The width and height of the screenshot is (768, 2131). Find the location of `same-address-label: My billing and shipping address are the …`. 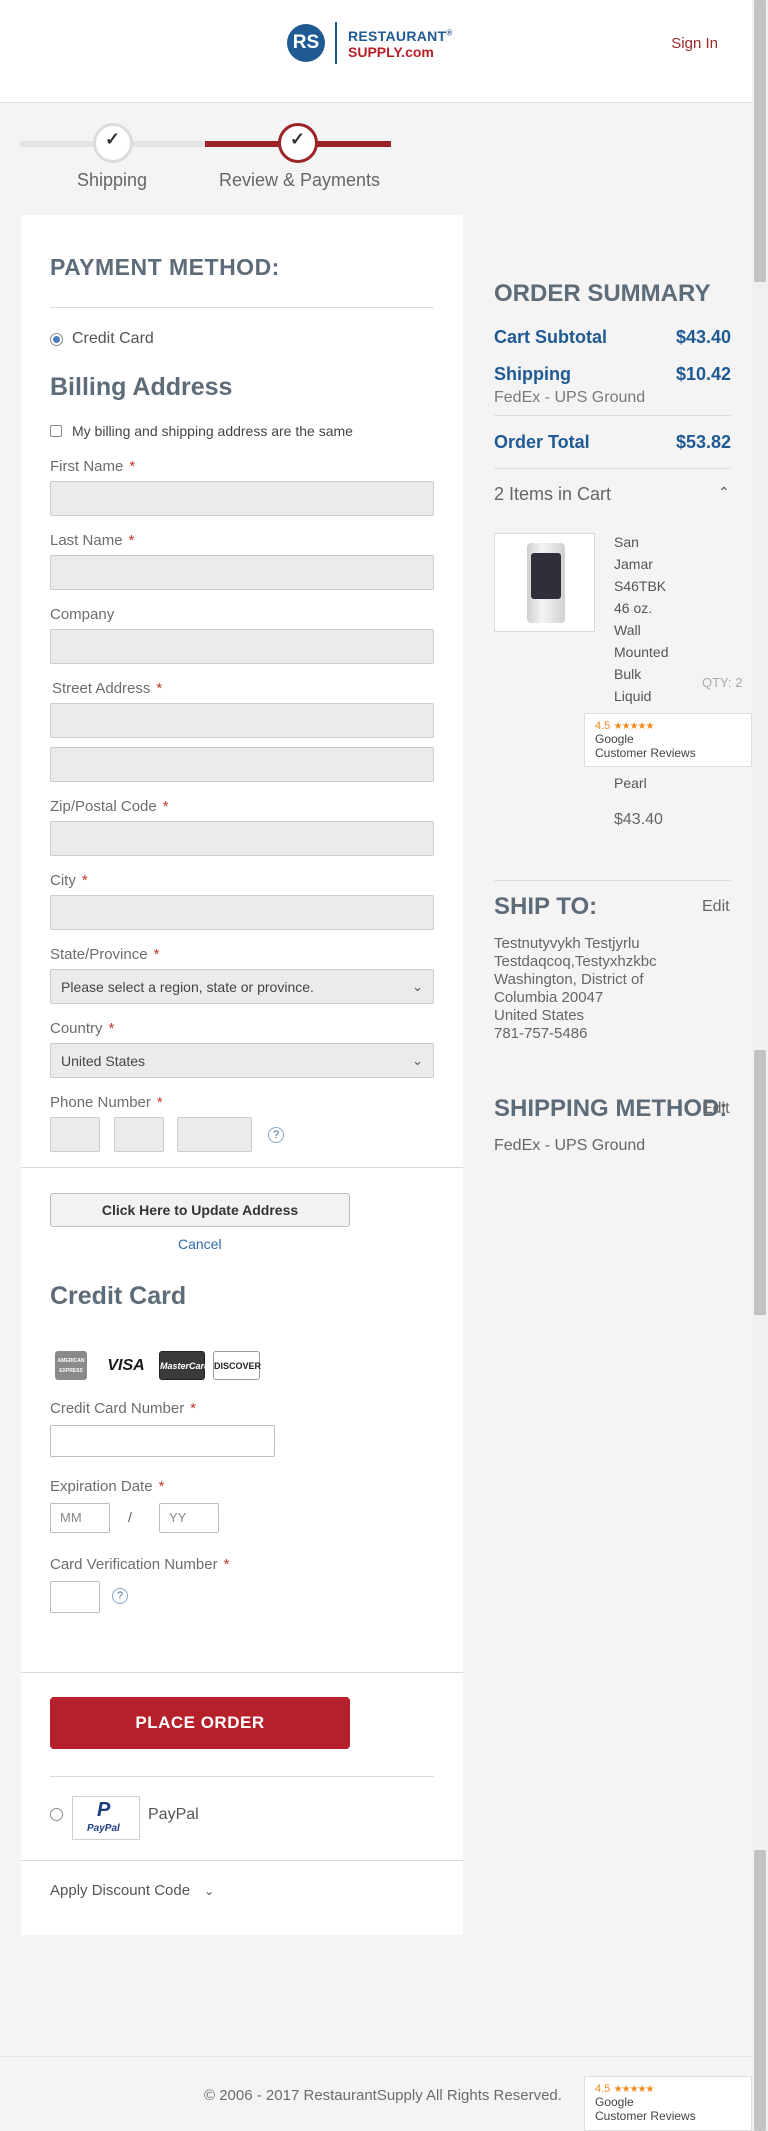

same-address-label: My billing and shipping address are the … is located at coordinates (212, 431).